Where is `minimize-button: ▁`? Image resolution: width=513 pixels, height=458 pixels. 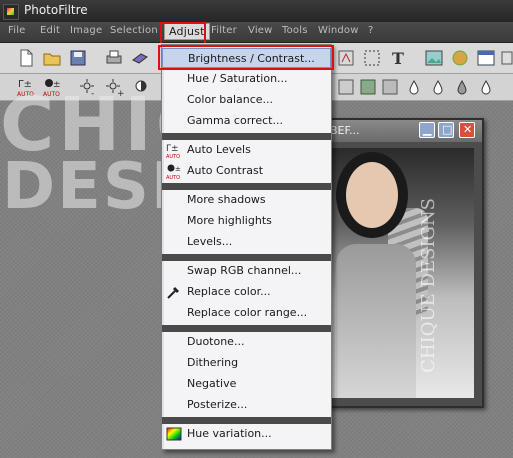 minimize-button: ▁ is located at coordinates (427, 130).